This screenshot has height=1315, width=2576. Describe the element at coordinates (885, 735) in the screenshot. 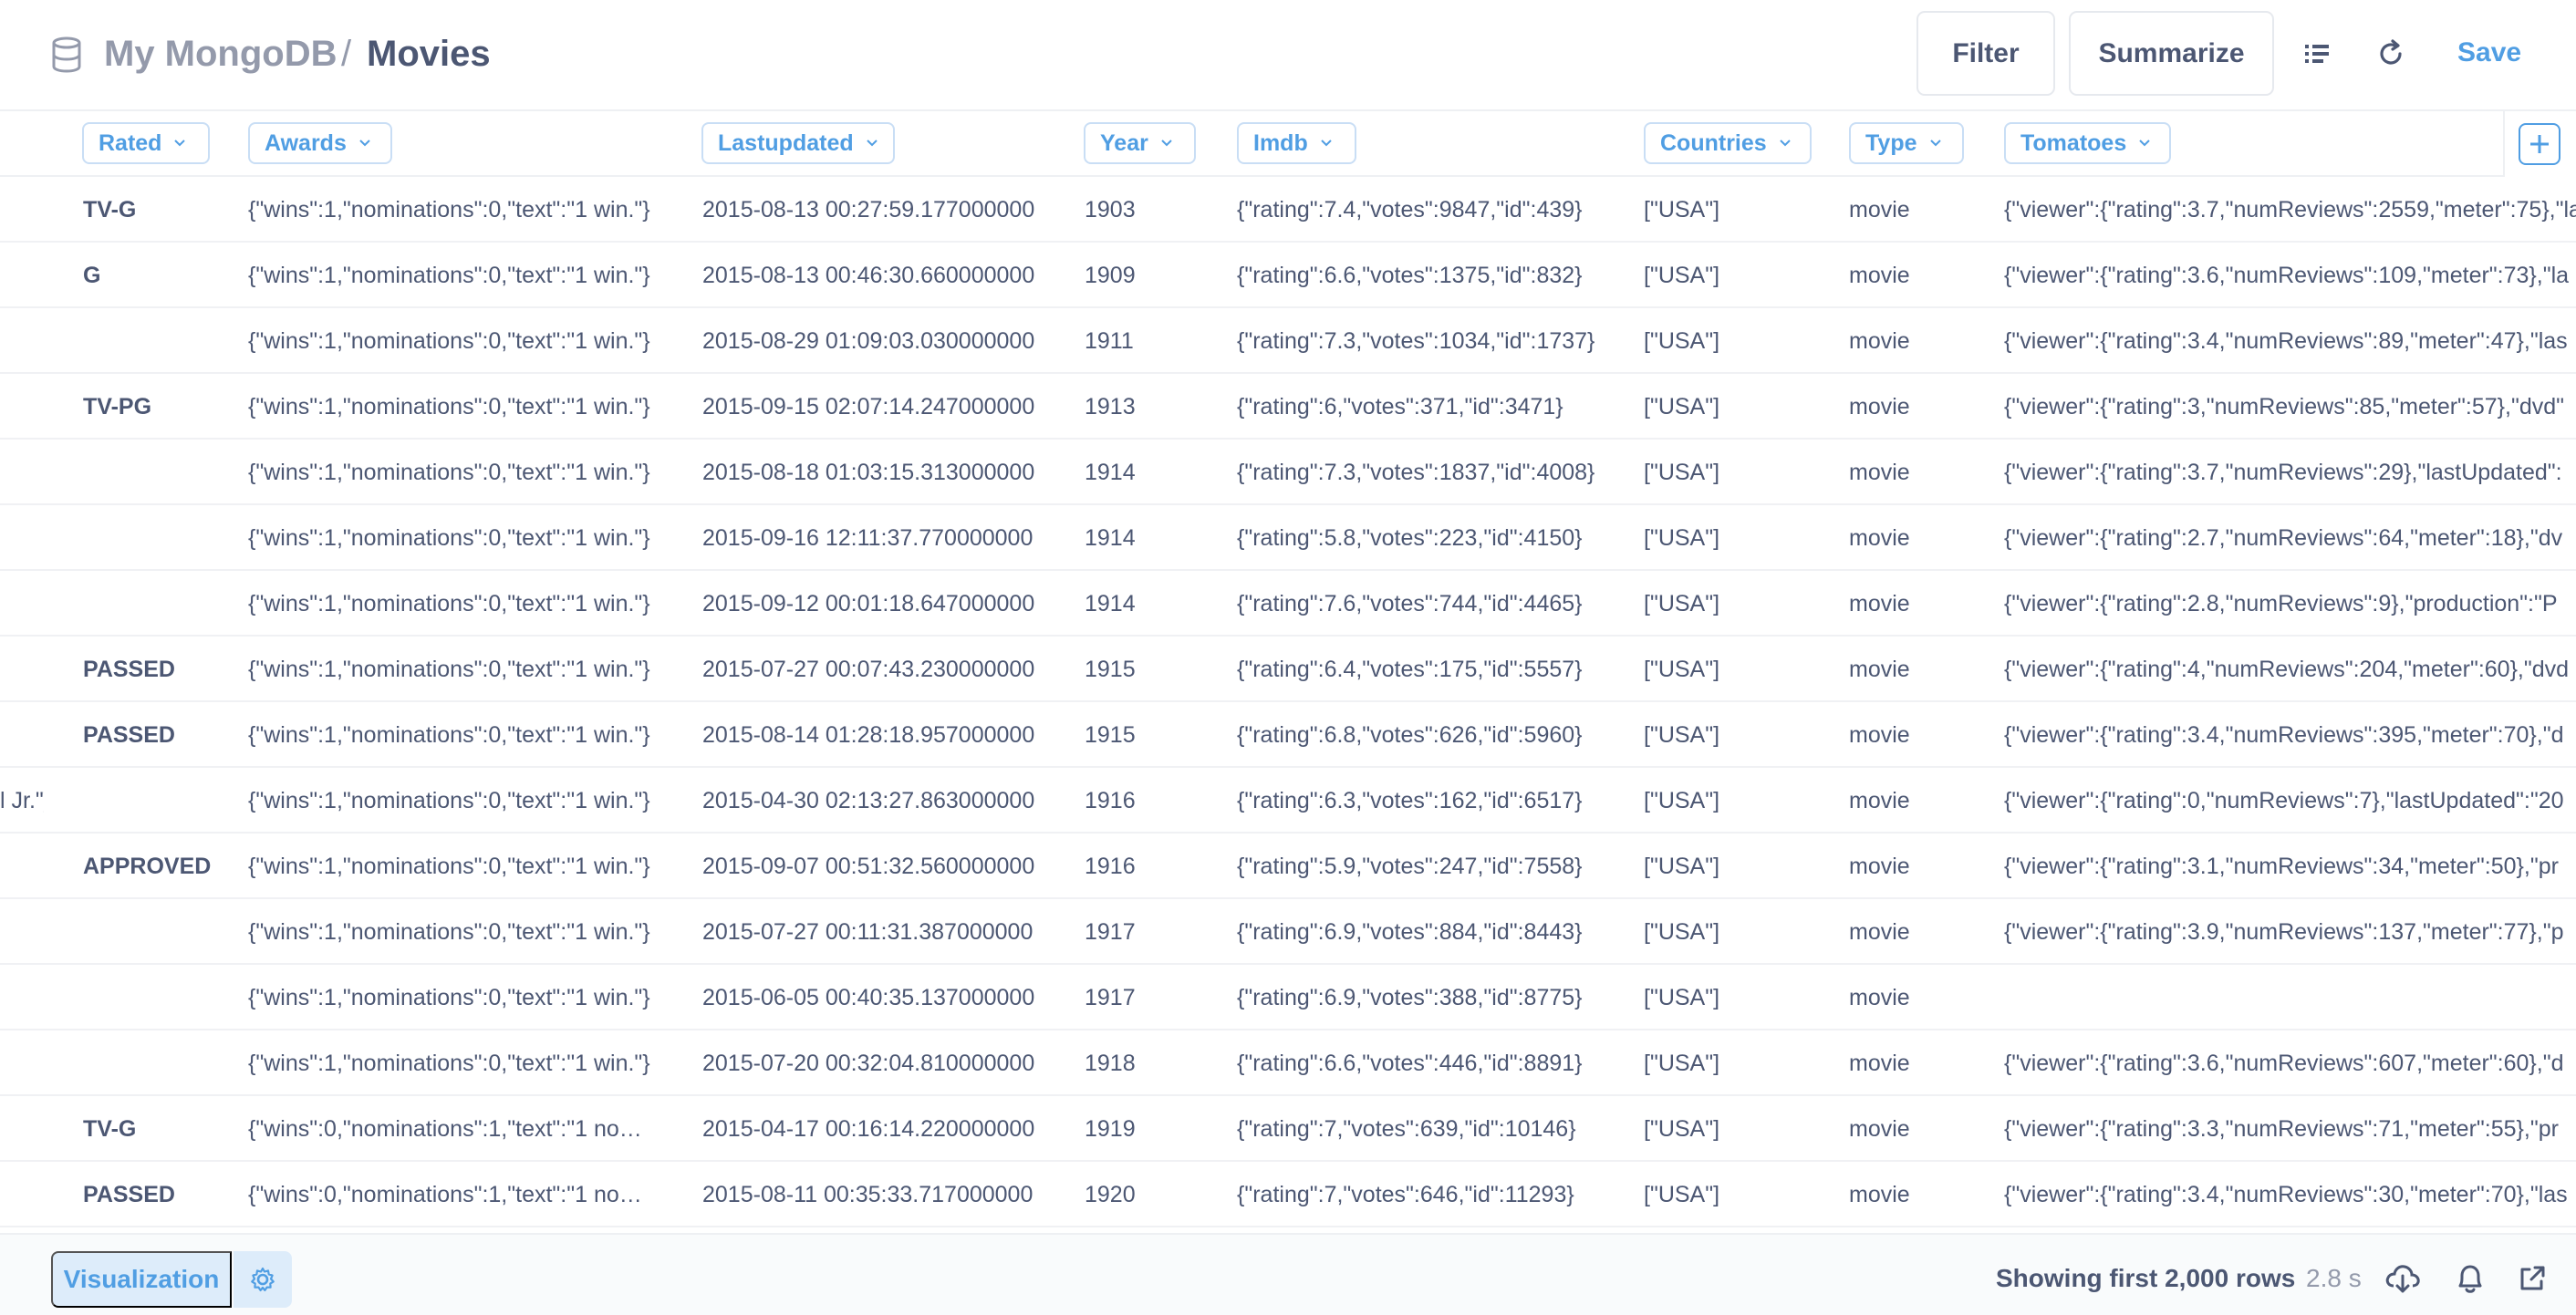

I see `cell-lastupdated: 2015-08-14 01:28:18.957000000` at that location.